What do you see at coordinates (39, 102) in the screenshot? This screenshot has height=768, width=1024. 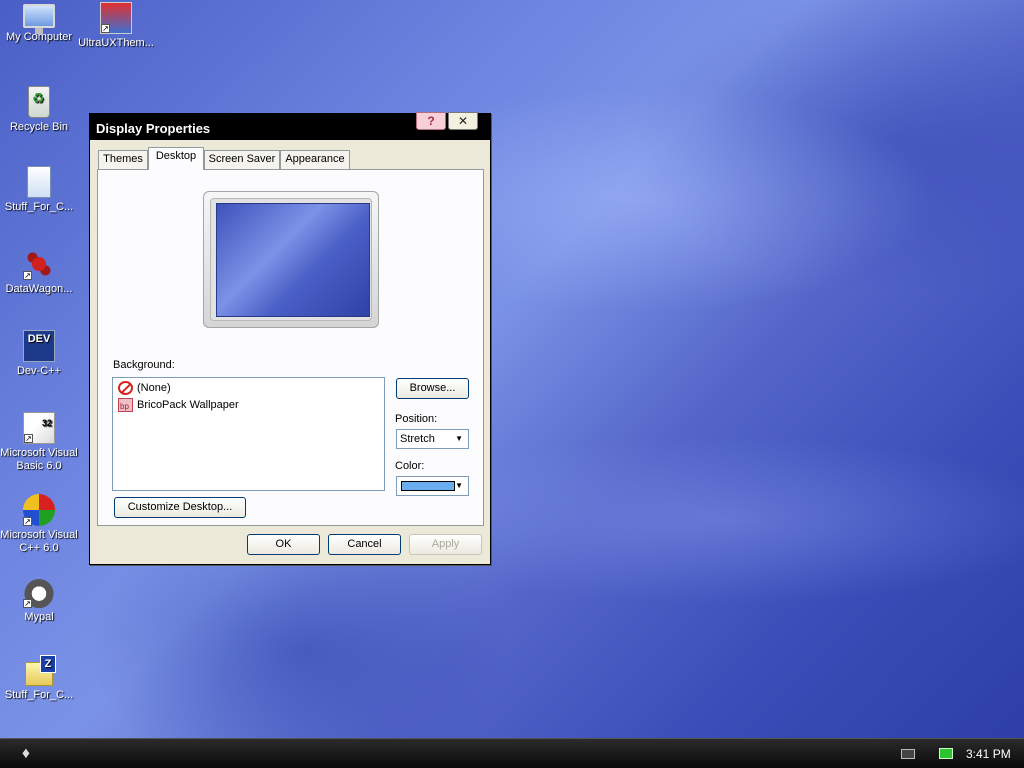 I see `recycle-bin-icon` at bounding box center [39, 102].